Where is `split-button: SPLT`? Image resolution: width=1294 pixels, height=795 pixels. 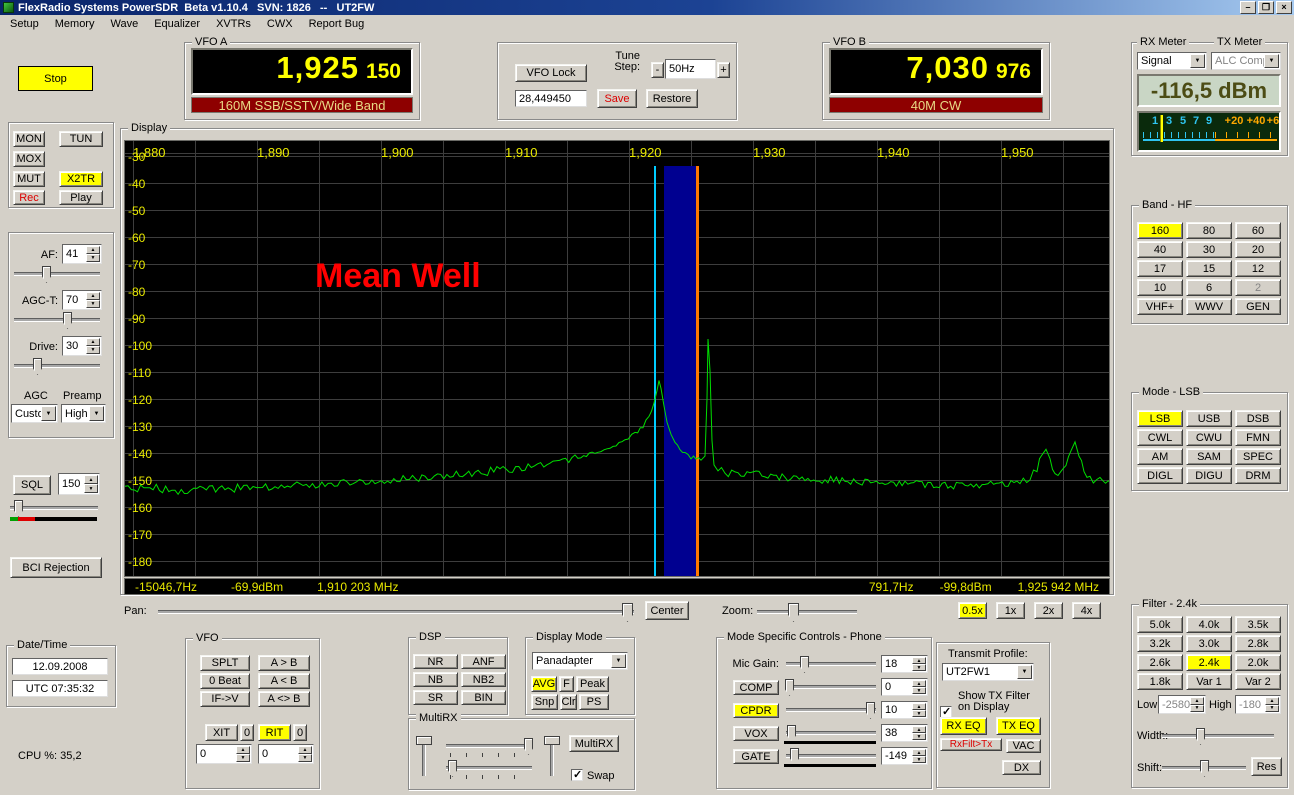 split-button: SPLT is located at coordinates (225, 663).